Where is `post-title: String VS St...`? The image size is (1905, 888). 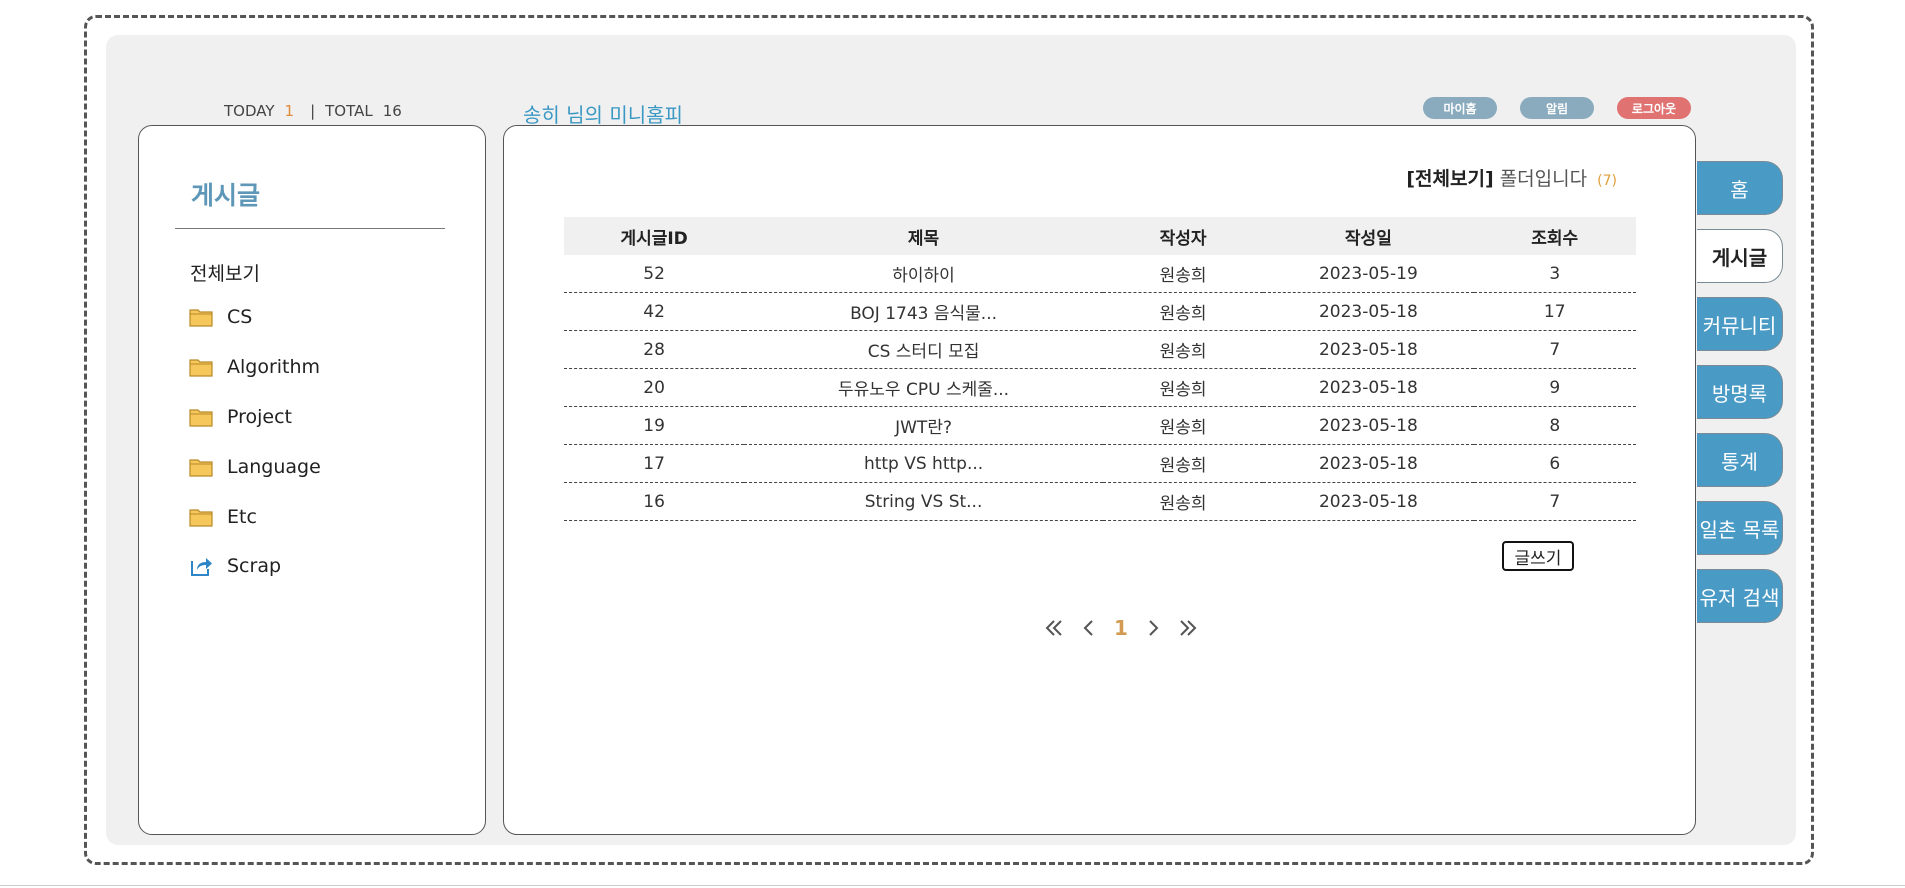
post-title: String VS St... is located at coordinates (923, 501).